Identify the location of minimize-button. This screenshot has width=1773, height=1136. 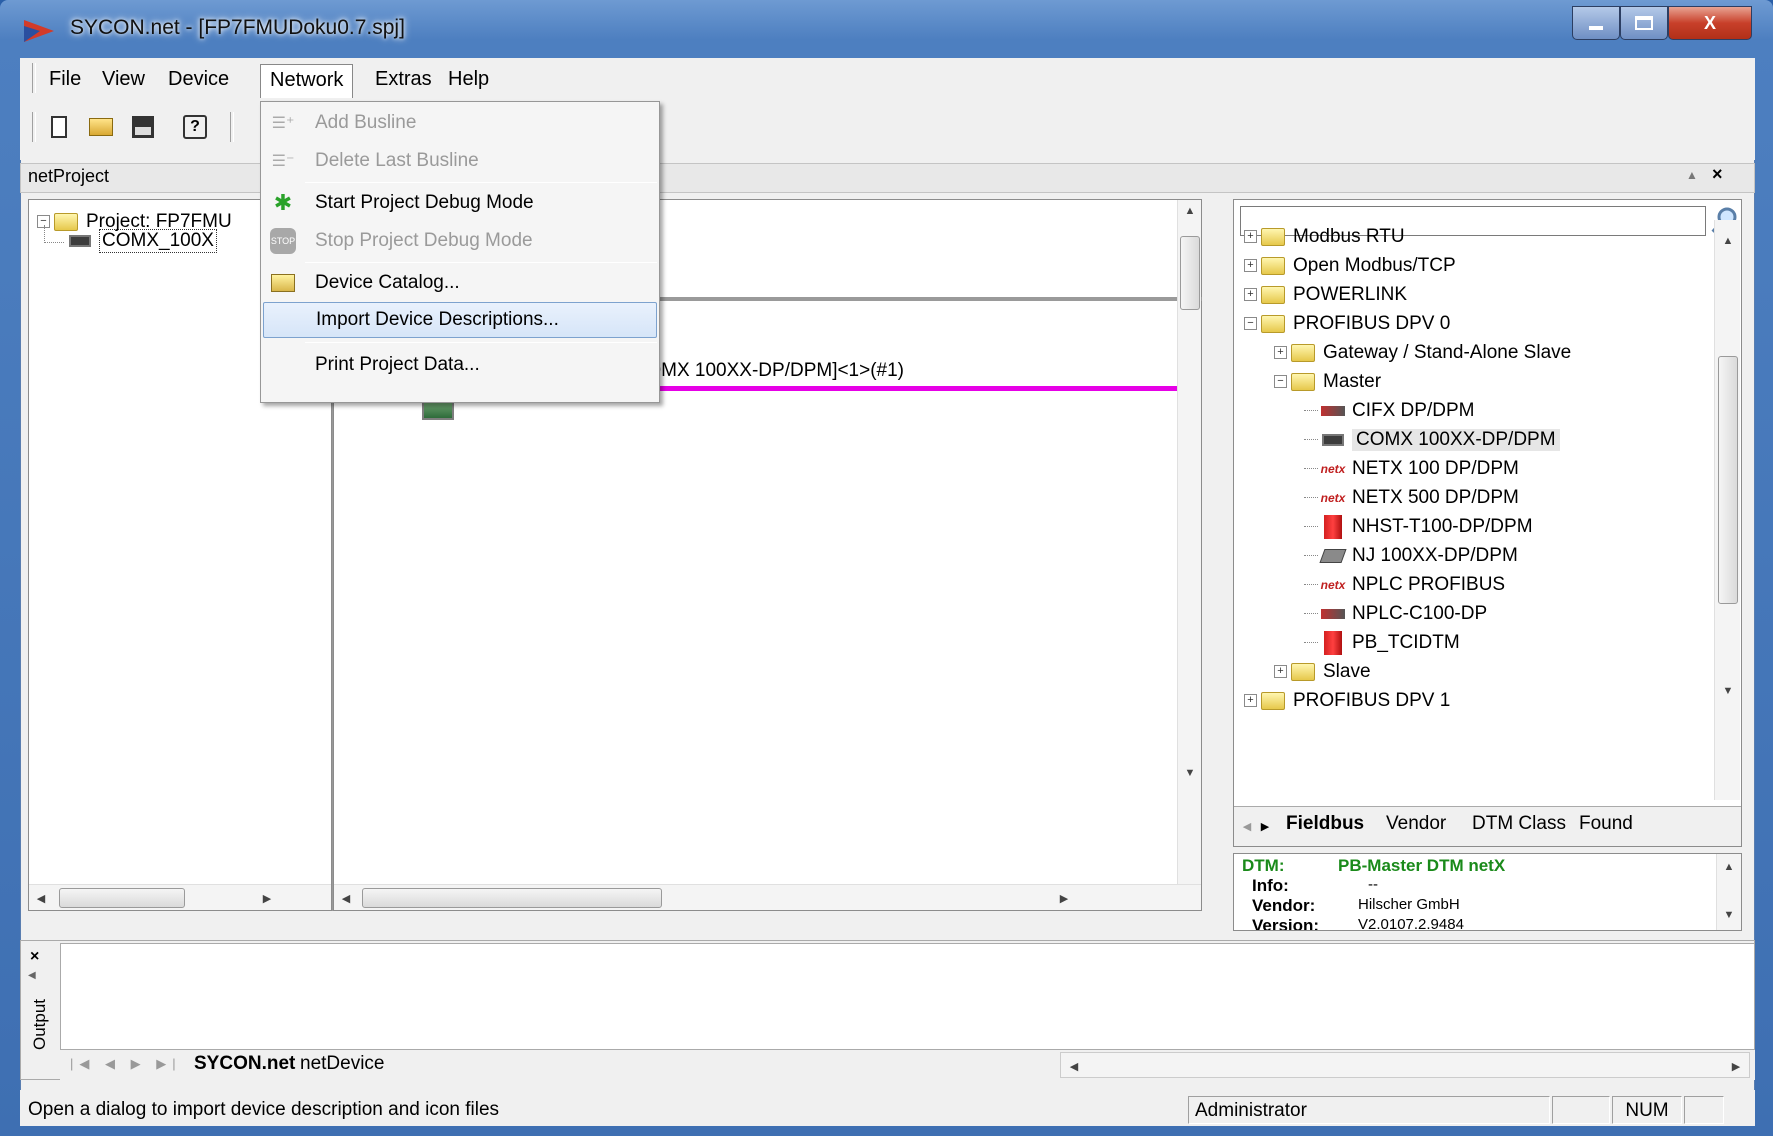
(1596, 23).